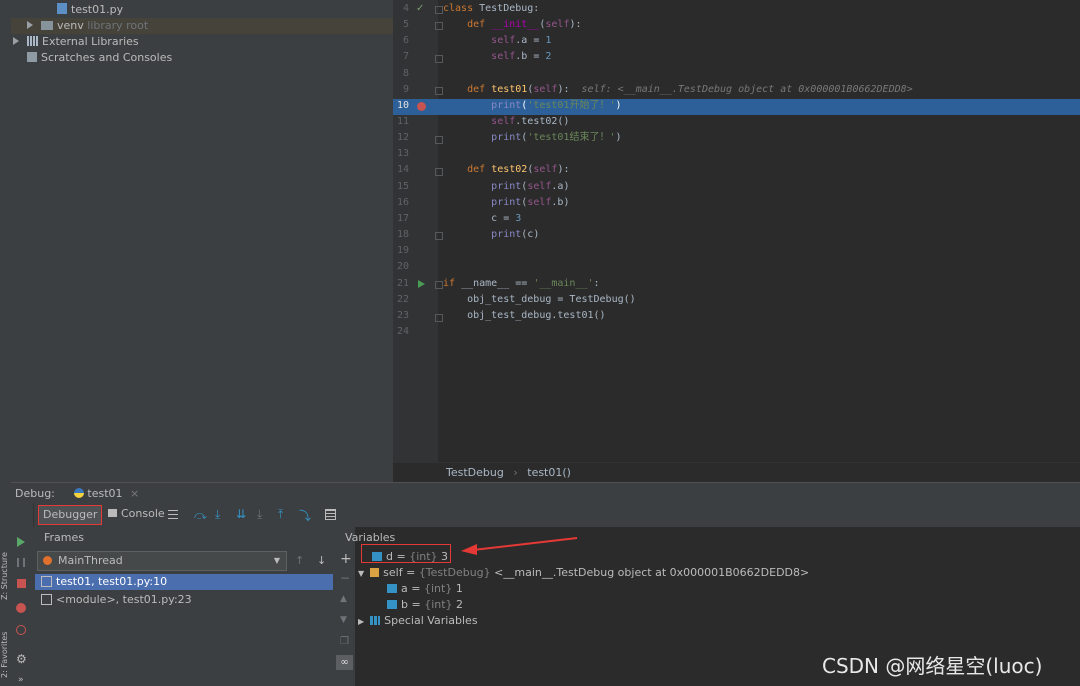 The height and width of the screenshot is (686, 1080). What do you see at coordinates (530, 202) in the screenshot?
I see `code-line: print(self.b)` at bounding box center [530, 202].